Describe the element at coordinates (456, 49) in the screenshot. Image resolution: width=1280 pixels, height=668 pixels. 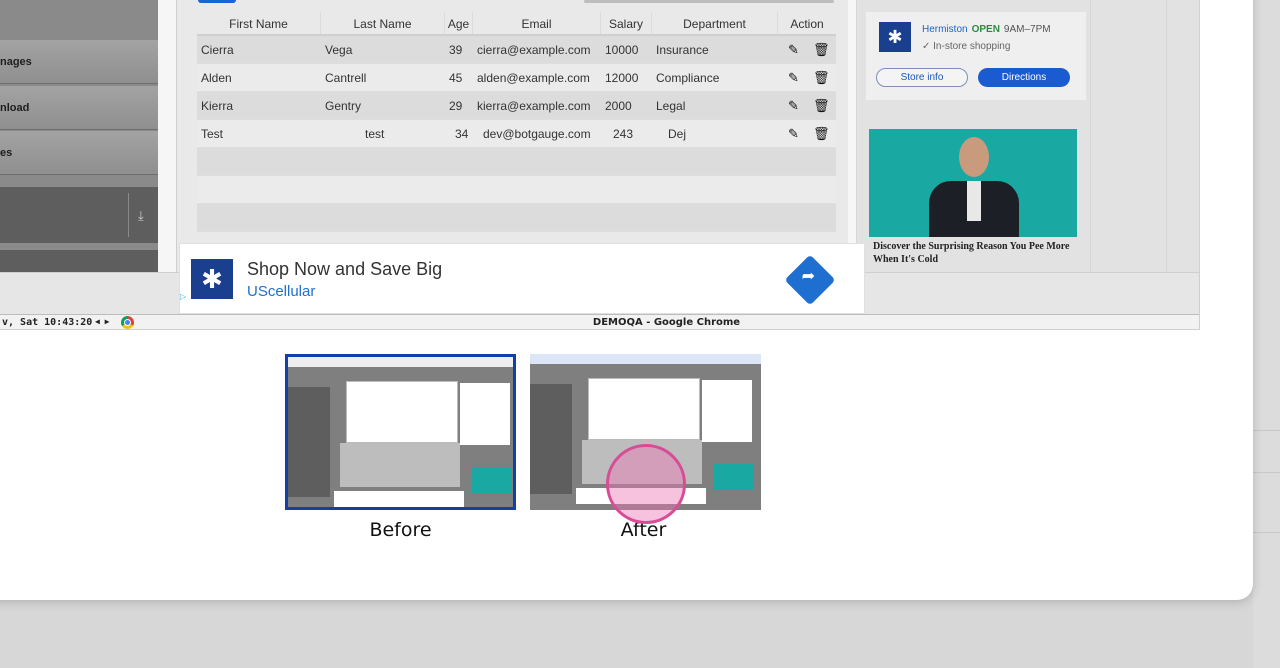
I see `cell-age: 39` at that location.